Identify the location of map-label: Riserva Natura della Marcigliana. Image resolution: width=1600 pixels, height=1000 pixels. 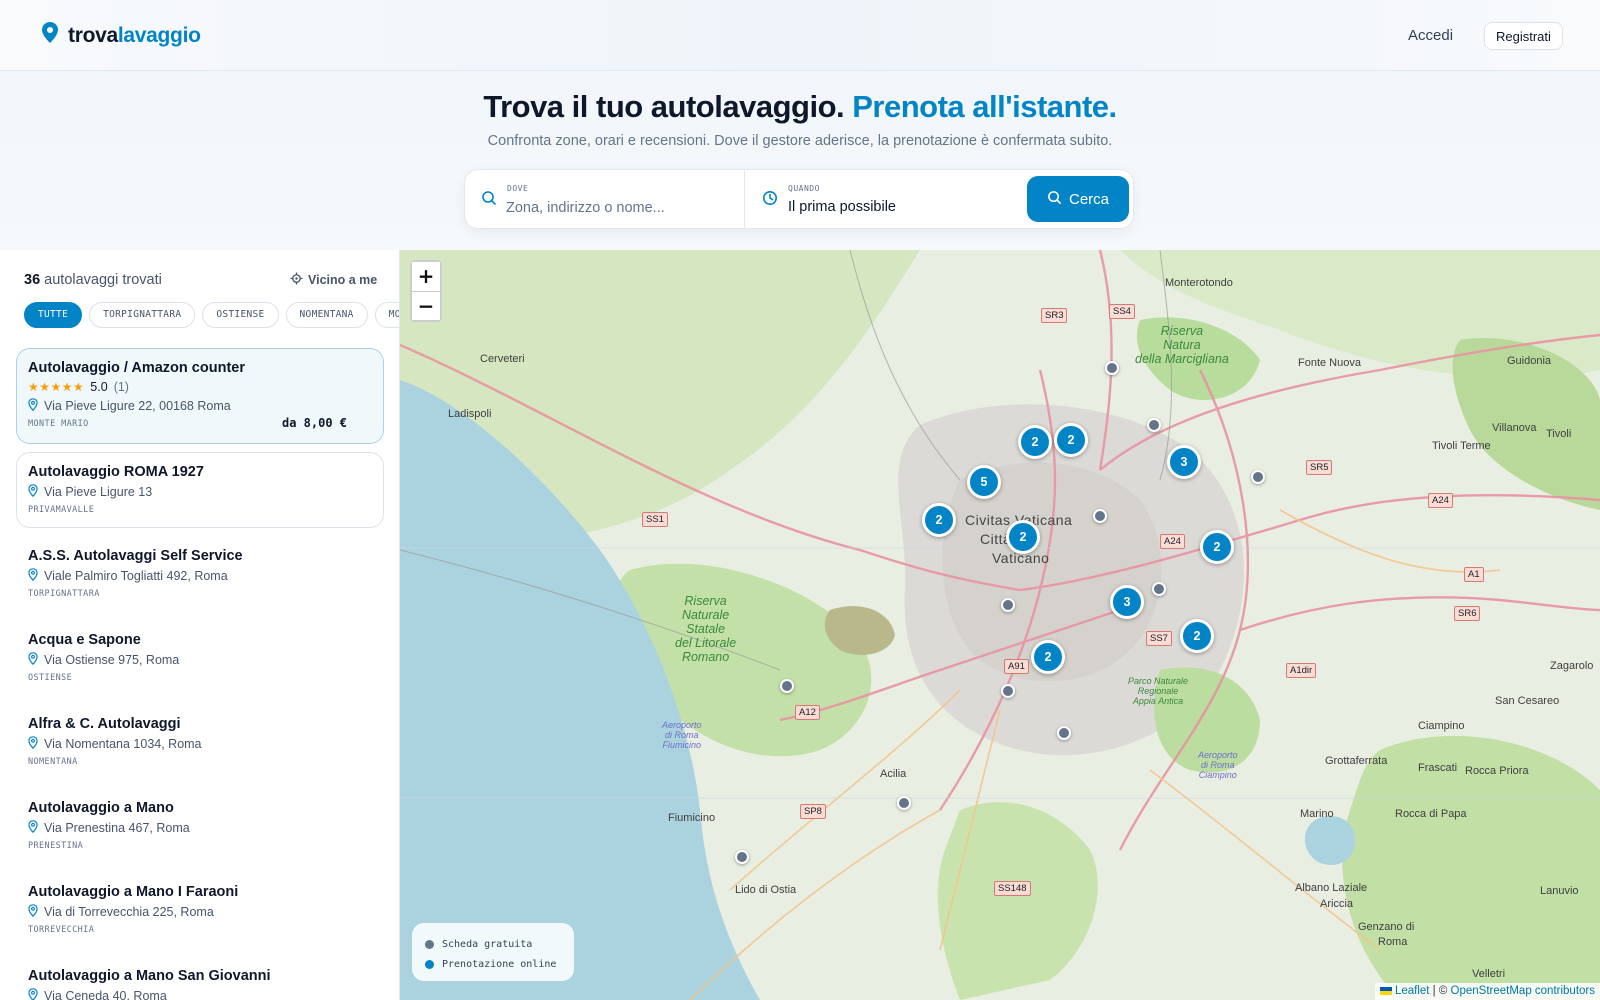
(1182, 345).